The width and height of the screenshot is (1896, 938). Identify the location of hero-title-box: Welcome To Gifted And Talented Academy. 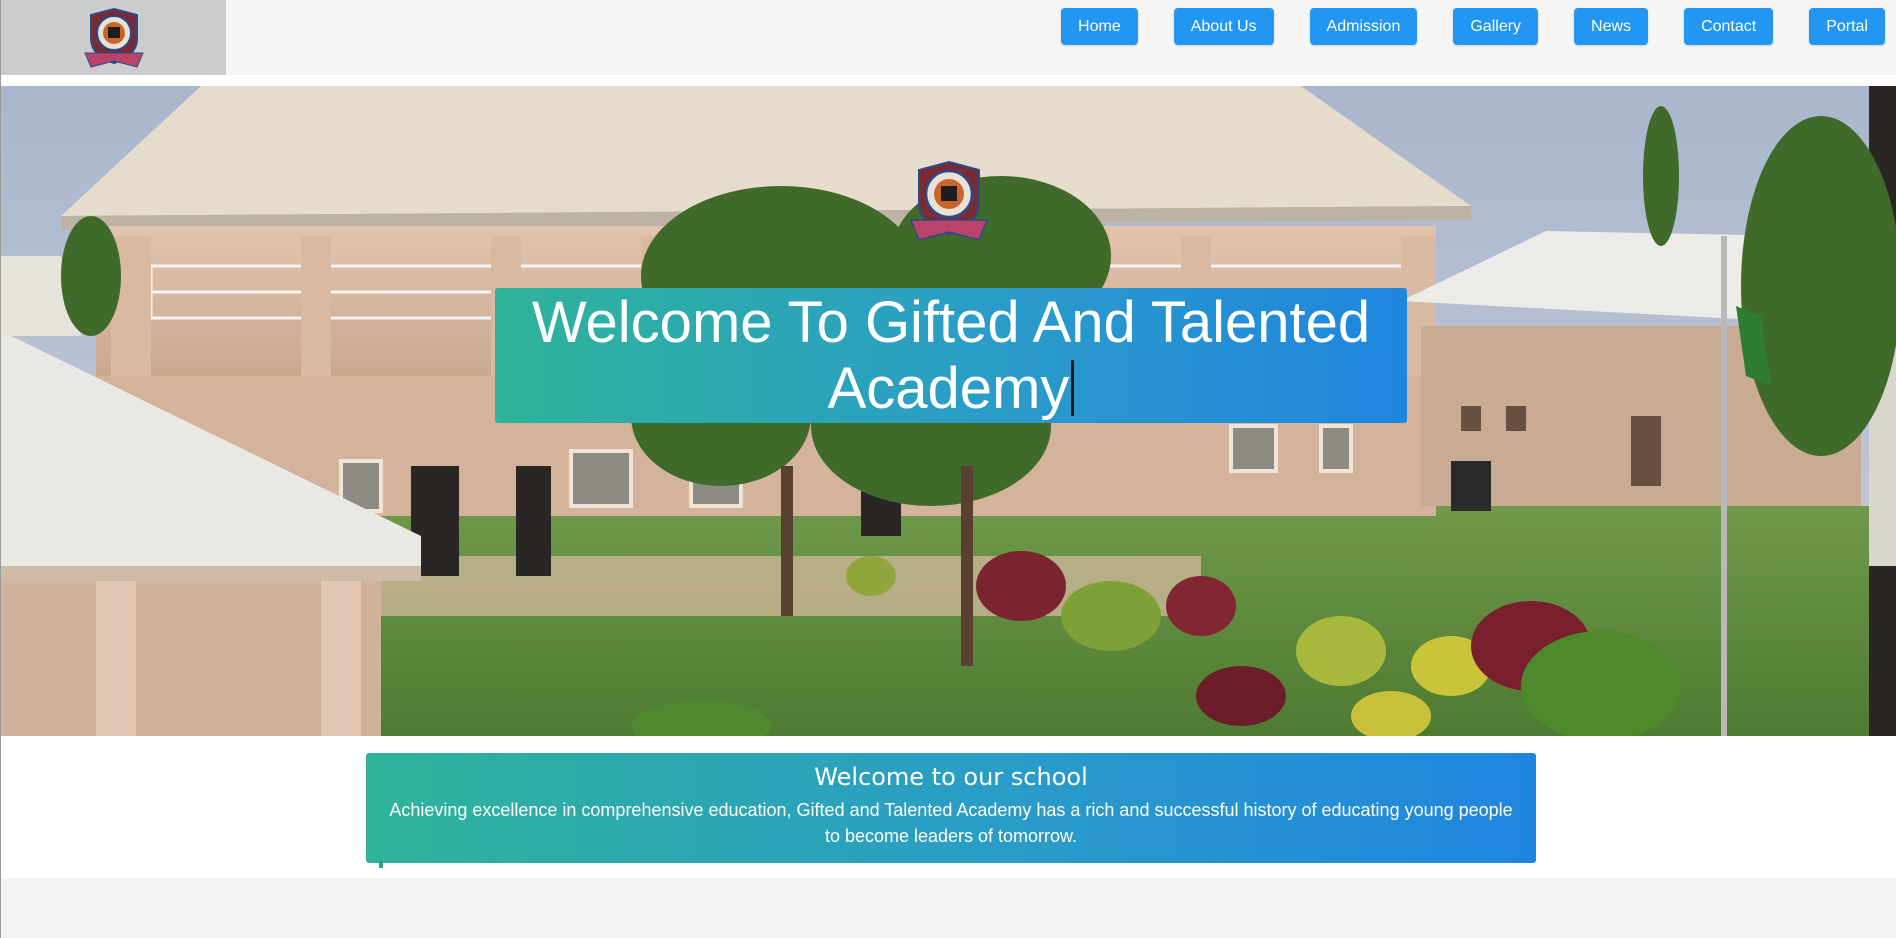
(951, 355).